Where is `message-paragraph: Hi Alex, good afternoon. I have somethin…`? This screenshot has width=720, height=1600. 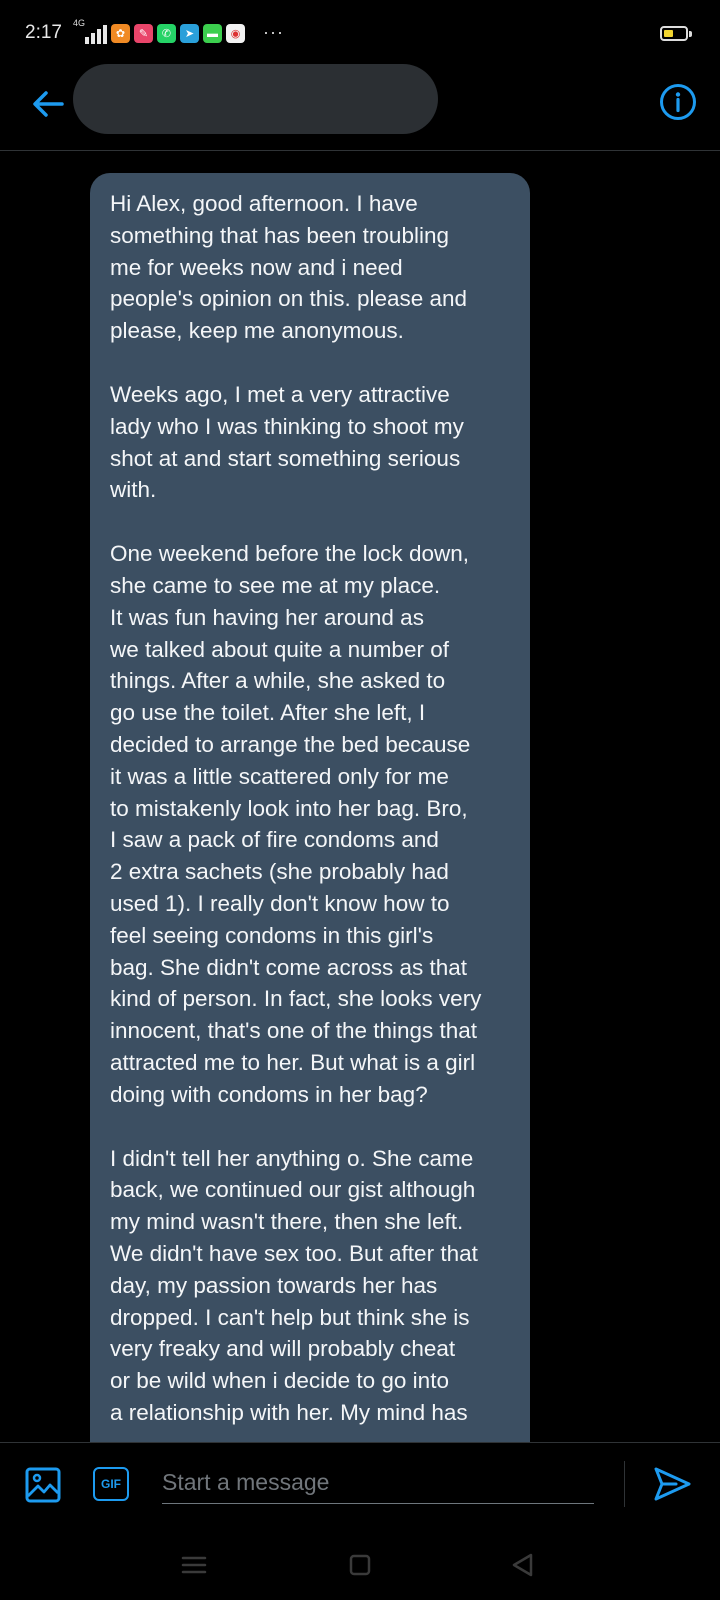
message-paragraph: Hi Alex, good afternoon. I have somethin… is located at coordinates (289, 267).